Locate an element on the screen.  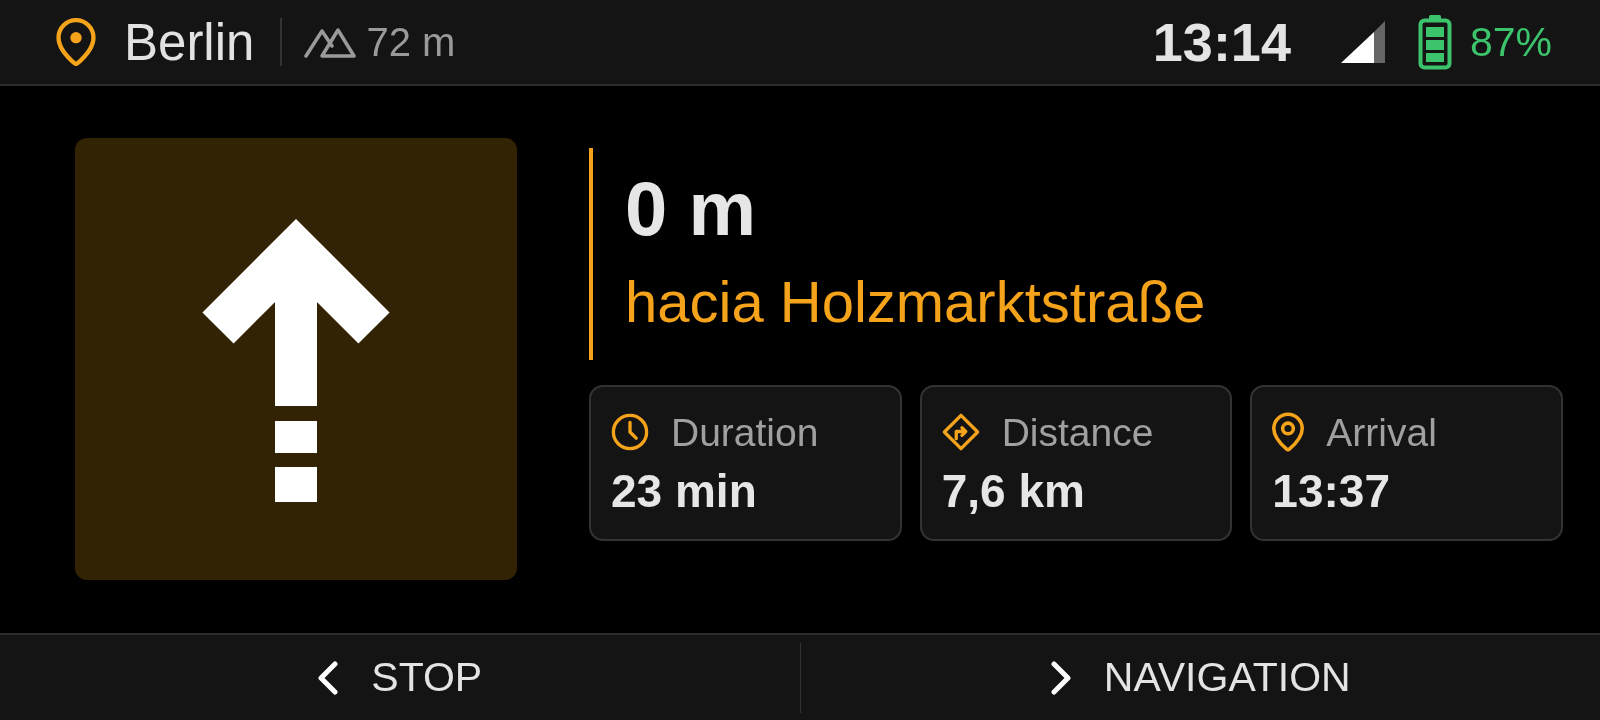
stat-value: 13:37 is located at coordinates (1331, 491).